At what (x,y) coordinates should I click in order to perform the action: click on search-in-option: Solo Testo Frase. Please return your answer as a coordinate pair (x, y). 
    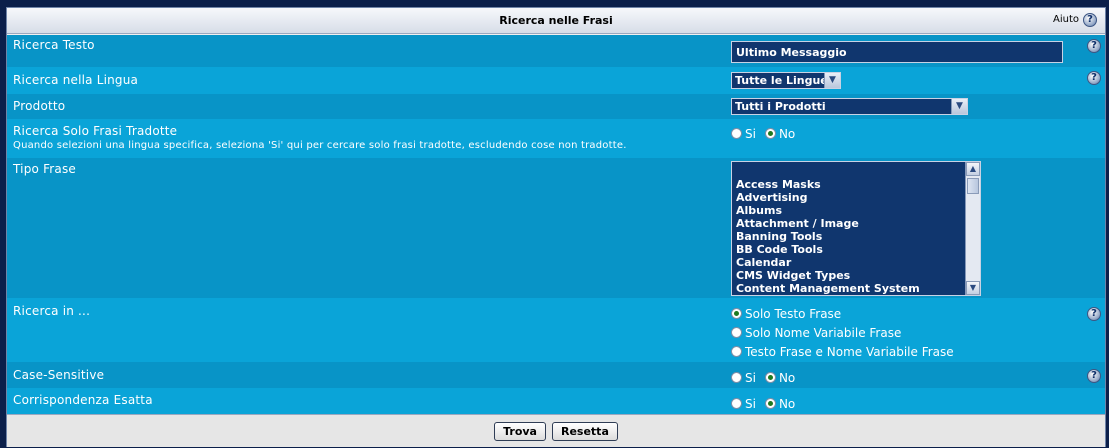
    Looking at the image, I should click on (842, 313).